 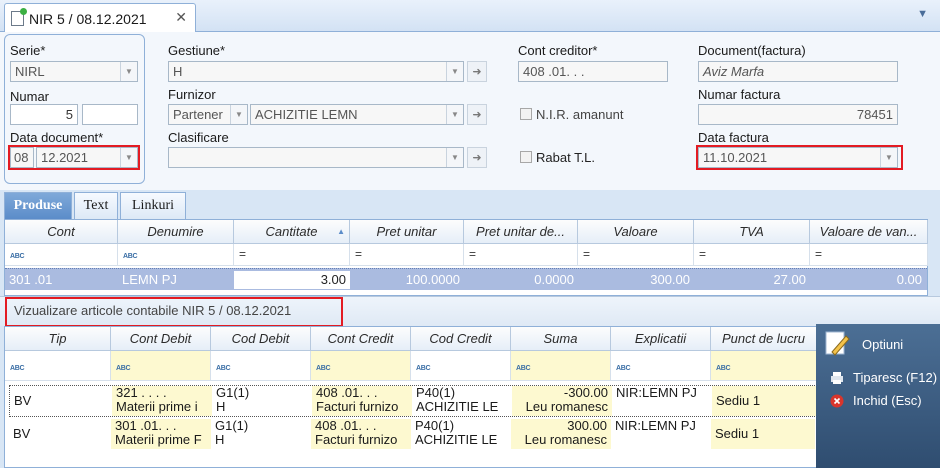 What do you see at coordinates (341, 231) in the screenshot?
I see `sort-ascending-icon: ▲` at bounding box center [341, 231].